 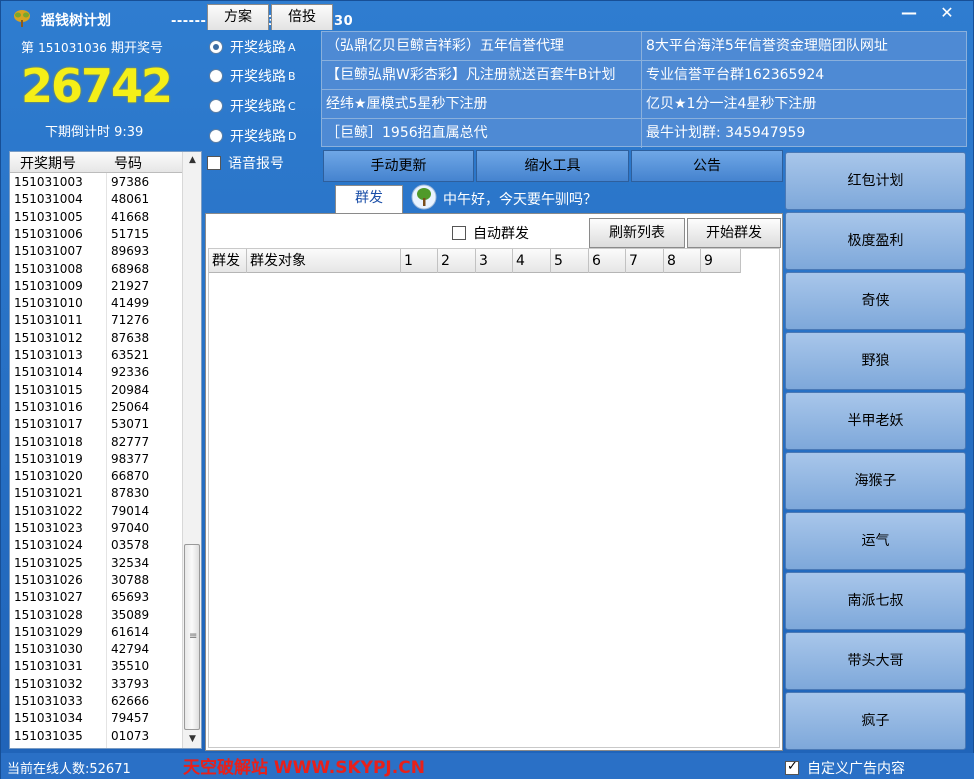 What do you see at coordinates (238, 17) in the screenshot?
I see `tab-plan: 方案` at bounding box center [238, 17].